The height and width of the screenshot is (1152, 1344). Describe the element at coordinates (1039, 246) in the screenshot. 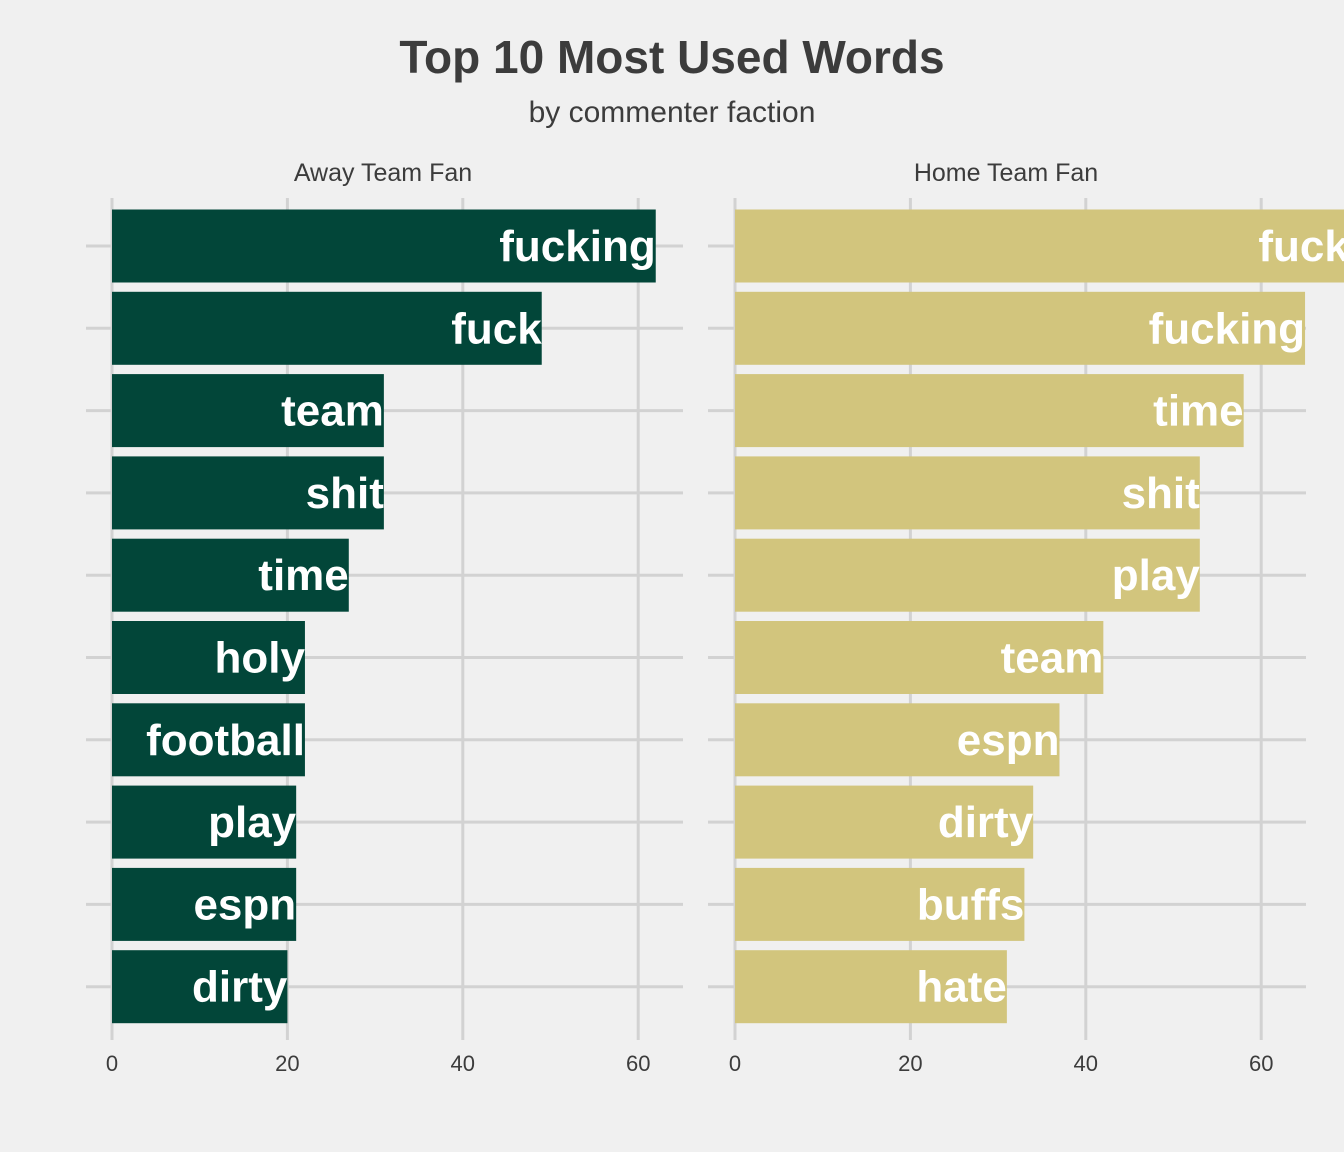

I see `bar-fuck` at that location.